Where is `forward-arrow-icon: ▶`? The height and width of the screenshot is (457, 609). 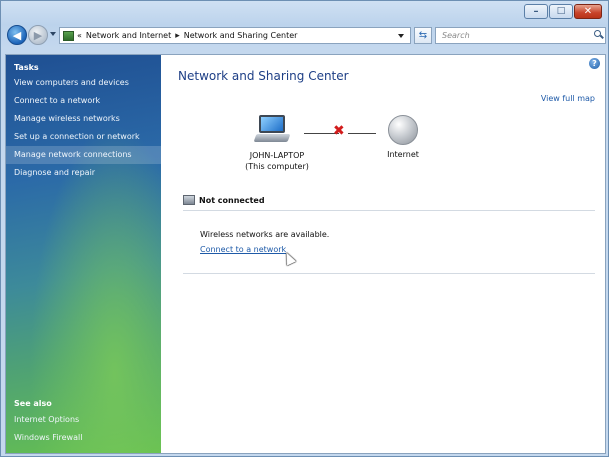
forward-arrow-icon: ▶ is located at coordinates (38, 35).